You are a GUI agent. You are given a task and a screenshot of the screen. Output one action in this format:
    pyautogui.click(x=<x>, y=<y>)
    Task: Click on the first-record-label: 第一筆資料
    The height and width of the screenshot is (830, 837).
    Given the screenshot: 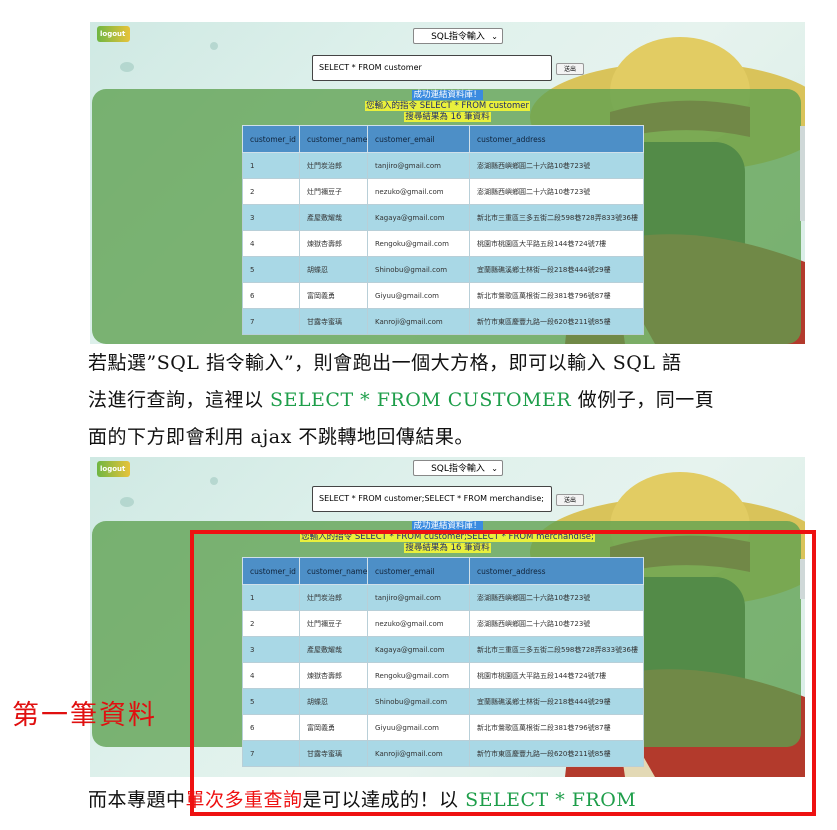 What is the action you would take?
    pyautogui.click(x=84, y=715)
    